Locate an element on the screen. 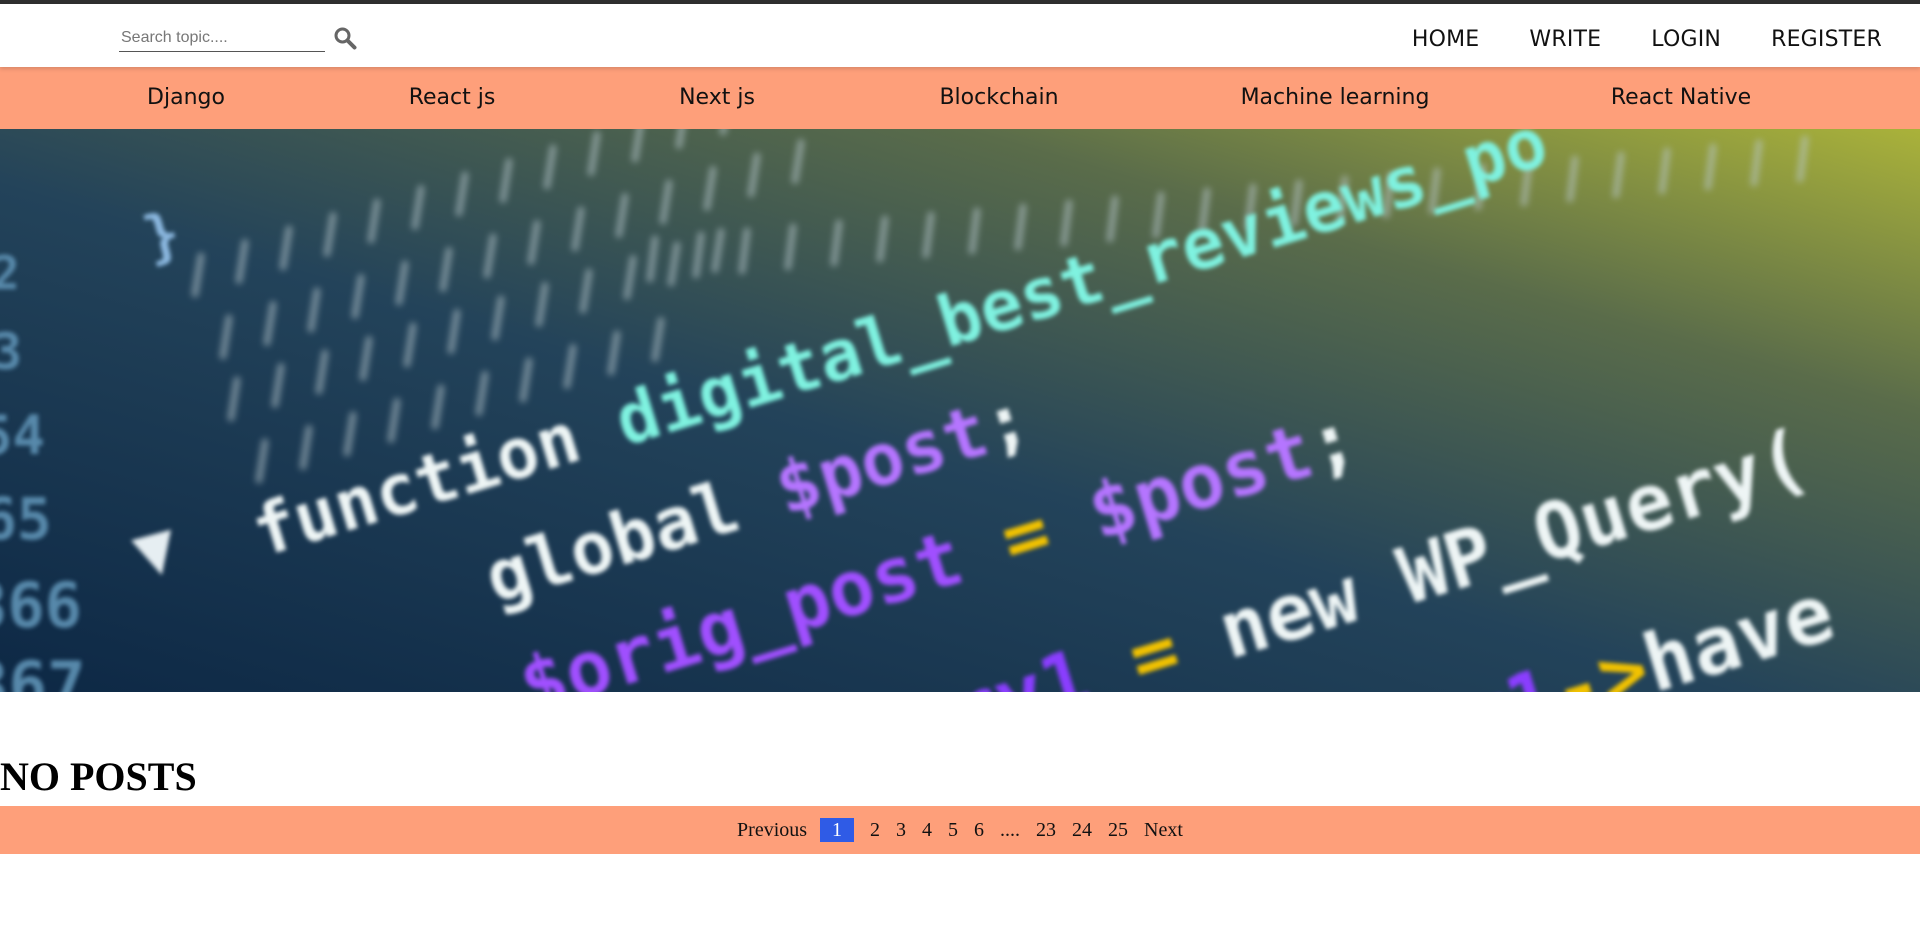  pagination-page-25: 25 is located at coordinates (1118, 830).